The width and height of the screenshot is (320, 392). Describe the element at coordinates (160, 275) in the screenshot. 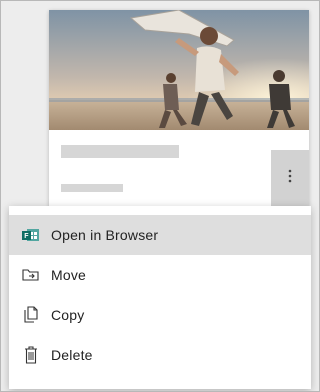

I see `menu-item-move: Move` at that location.